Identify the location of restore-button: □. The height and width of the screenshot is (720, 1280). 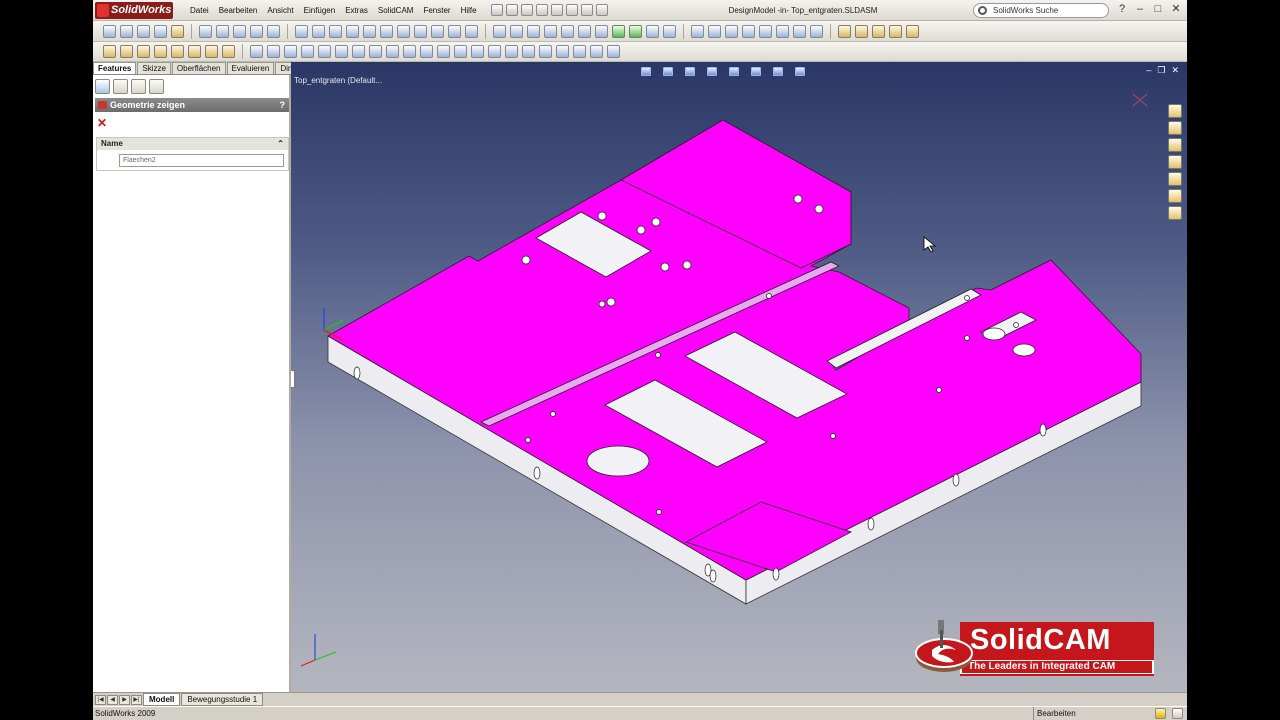
(1158, 10).